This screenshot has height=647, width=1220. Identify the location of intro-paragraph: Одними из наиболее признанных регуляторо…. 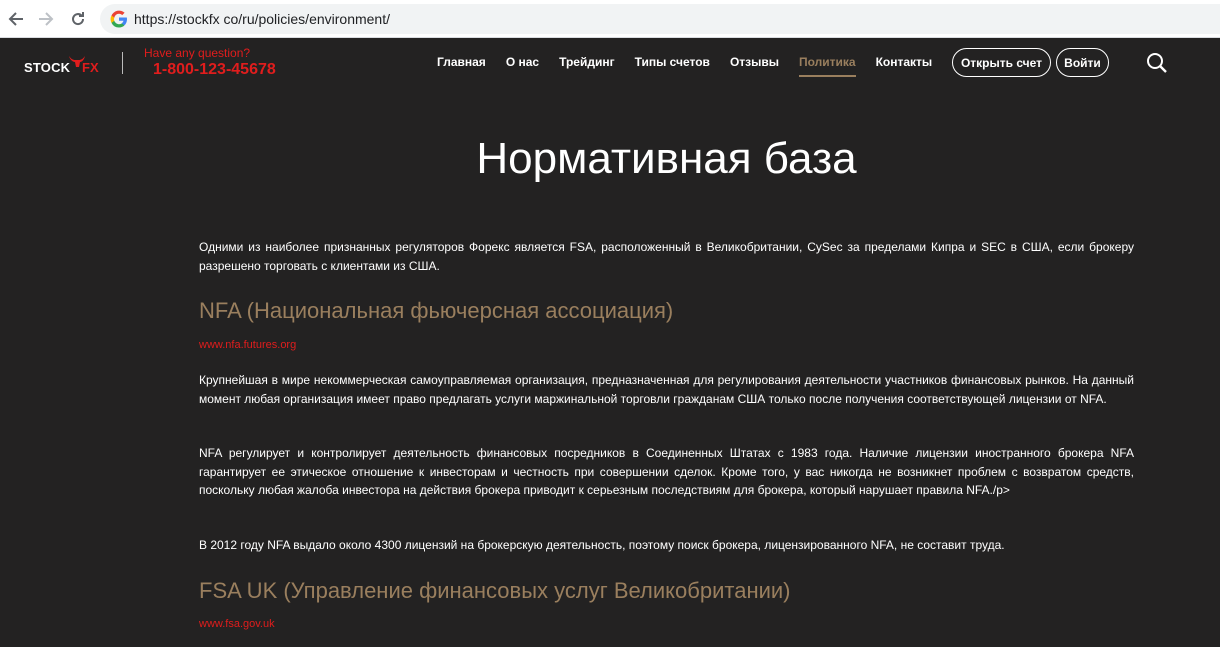
(666, 256).